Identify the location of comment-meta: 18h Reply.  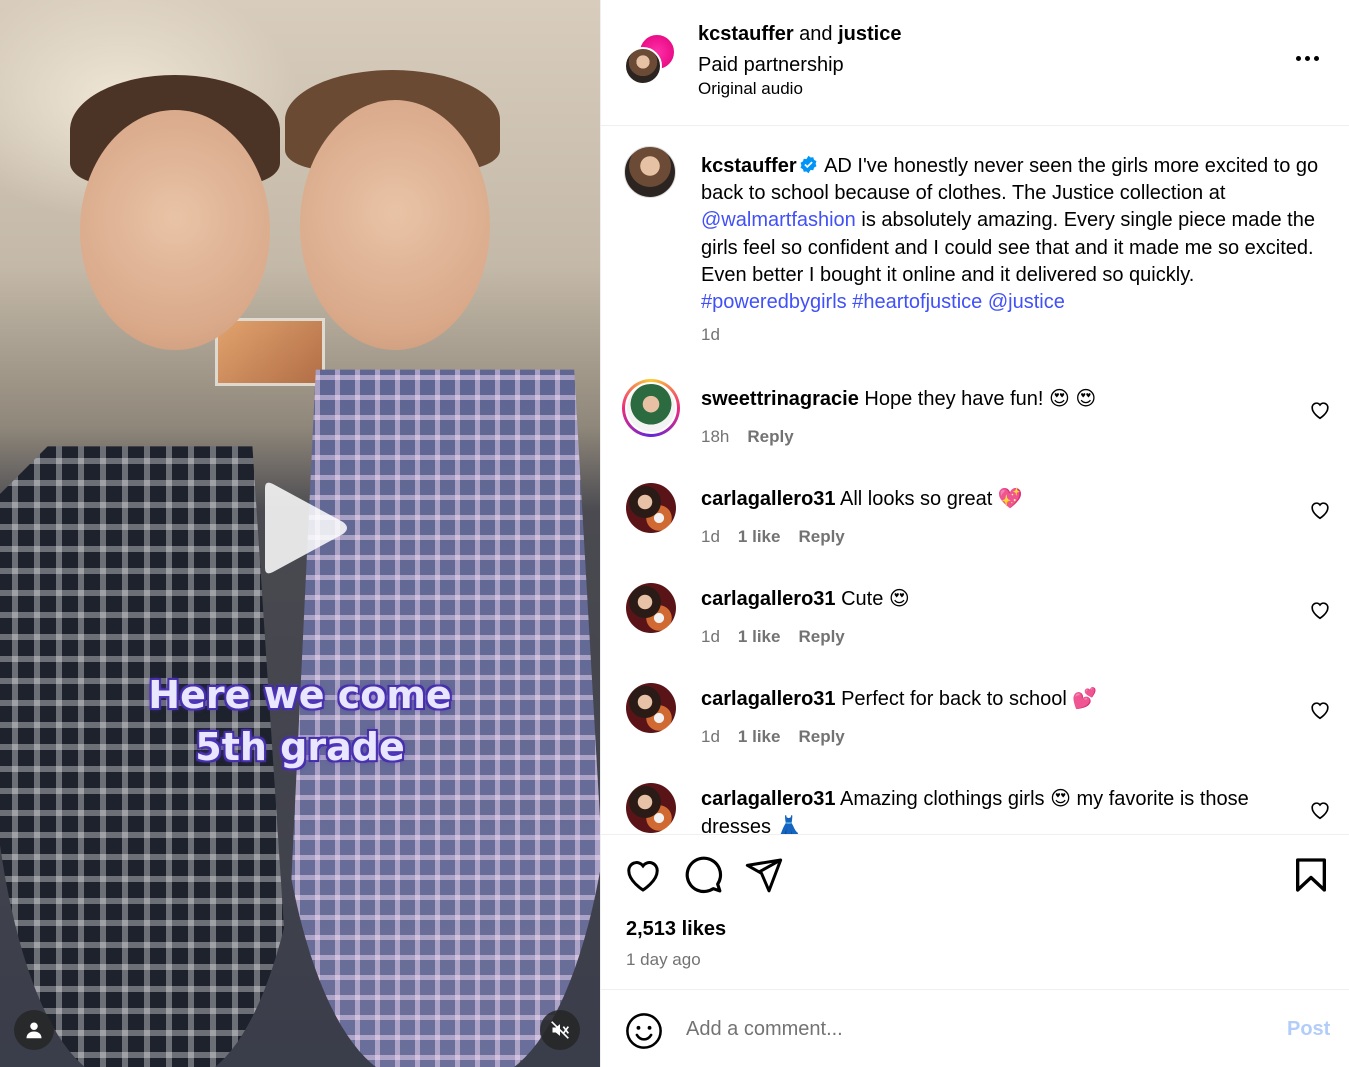
(747, 437).